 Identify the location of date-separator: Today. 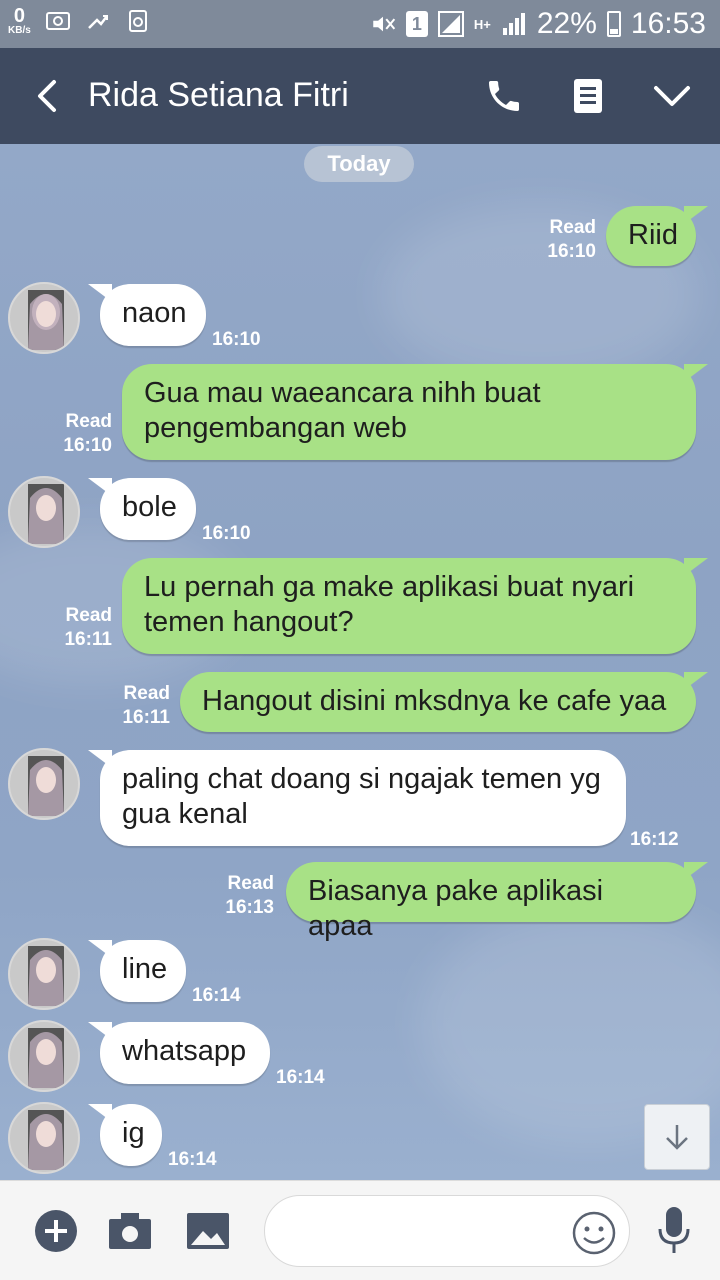
(359, 164).